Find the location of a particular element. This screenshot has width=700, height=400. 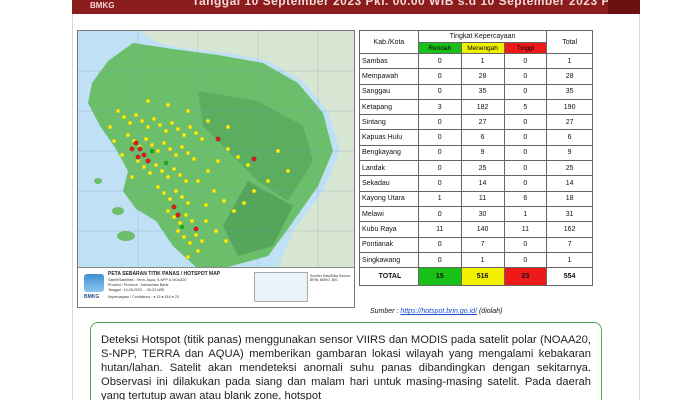

table-row: Sintang 0 27 0 27 is located at coordinates (476, 122).